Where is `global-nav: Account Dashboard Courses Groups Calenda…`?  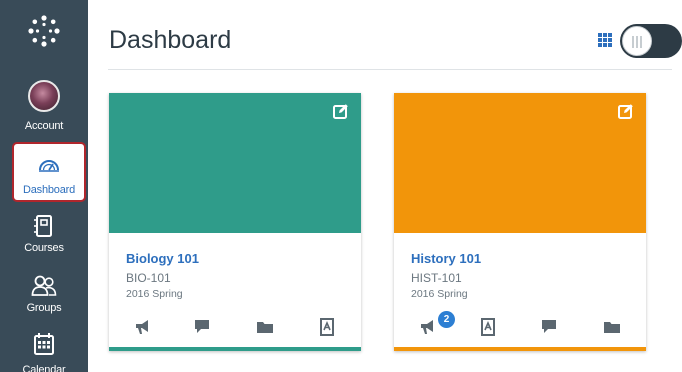
global-nav: Account Dashboard Courses Groups Calenda… is located at coordinates (44, 186).